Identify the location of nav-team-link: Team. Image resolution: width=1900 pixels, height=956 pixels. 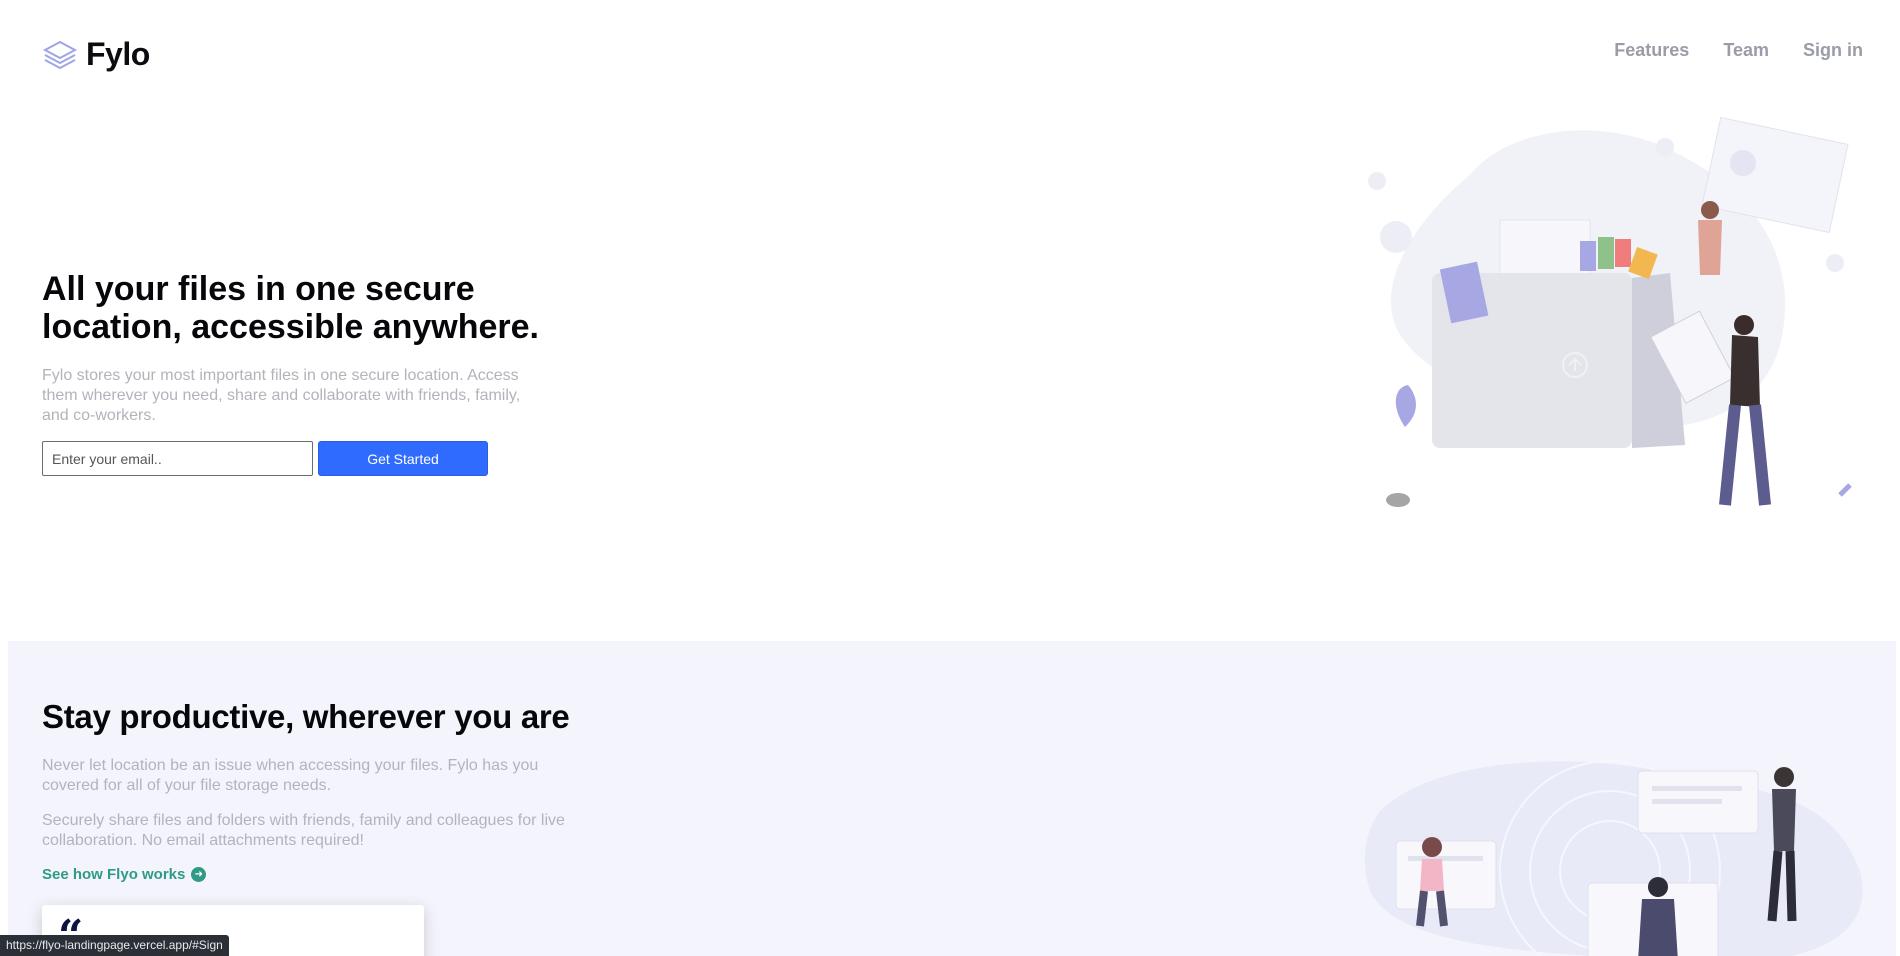
(1746, 50).